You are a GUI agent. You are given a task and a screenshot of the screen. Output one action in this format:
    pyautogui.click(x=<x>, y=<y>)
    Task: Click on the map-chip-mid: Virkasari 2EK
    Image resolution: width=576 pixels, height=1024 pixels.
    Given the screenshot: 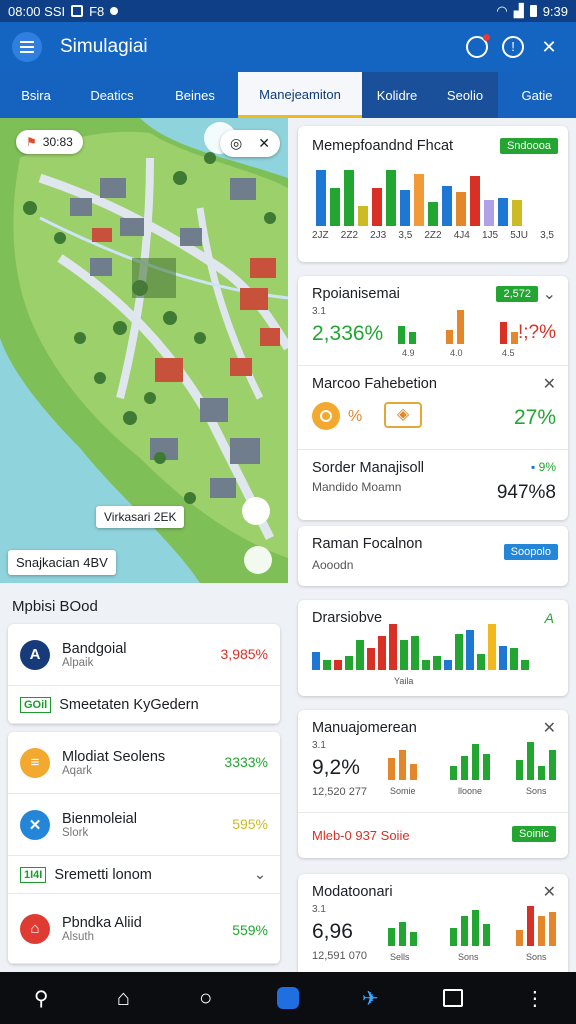 What is the action you would take?
    pyautogui.click(x=140, y=517)
    